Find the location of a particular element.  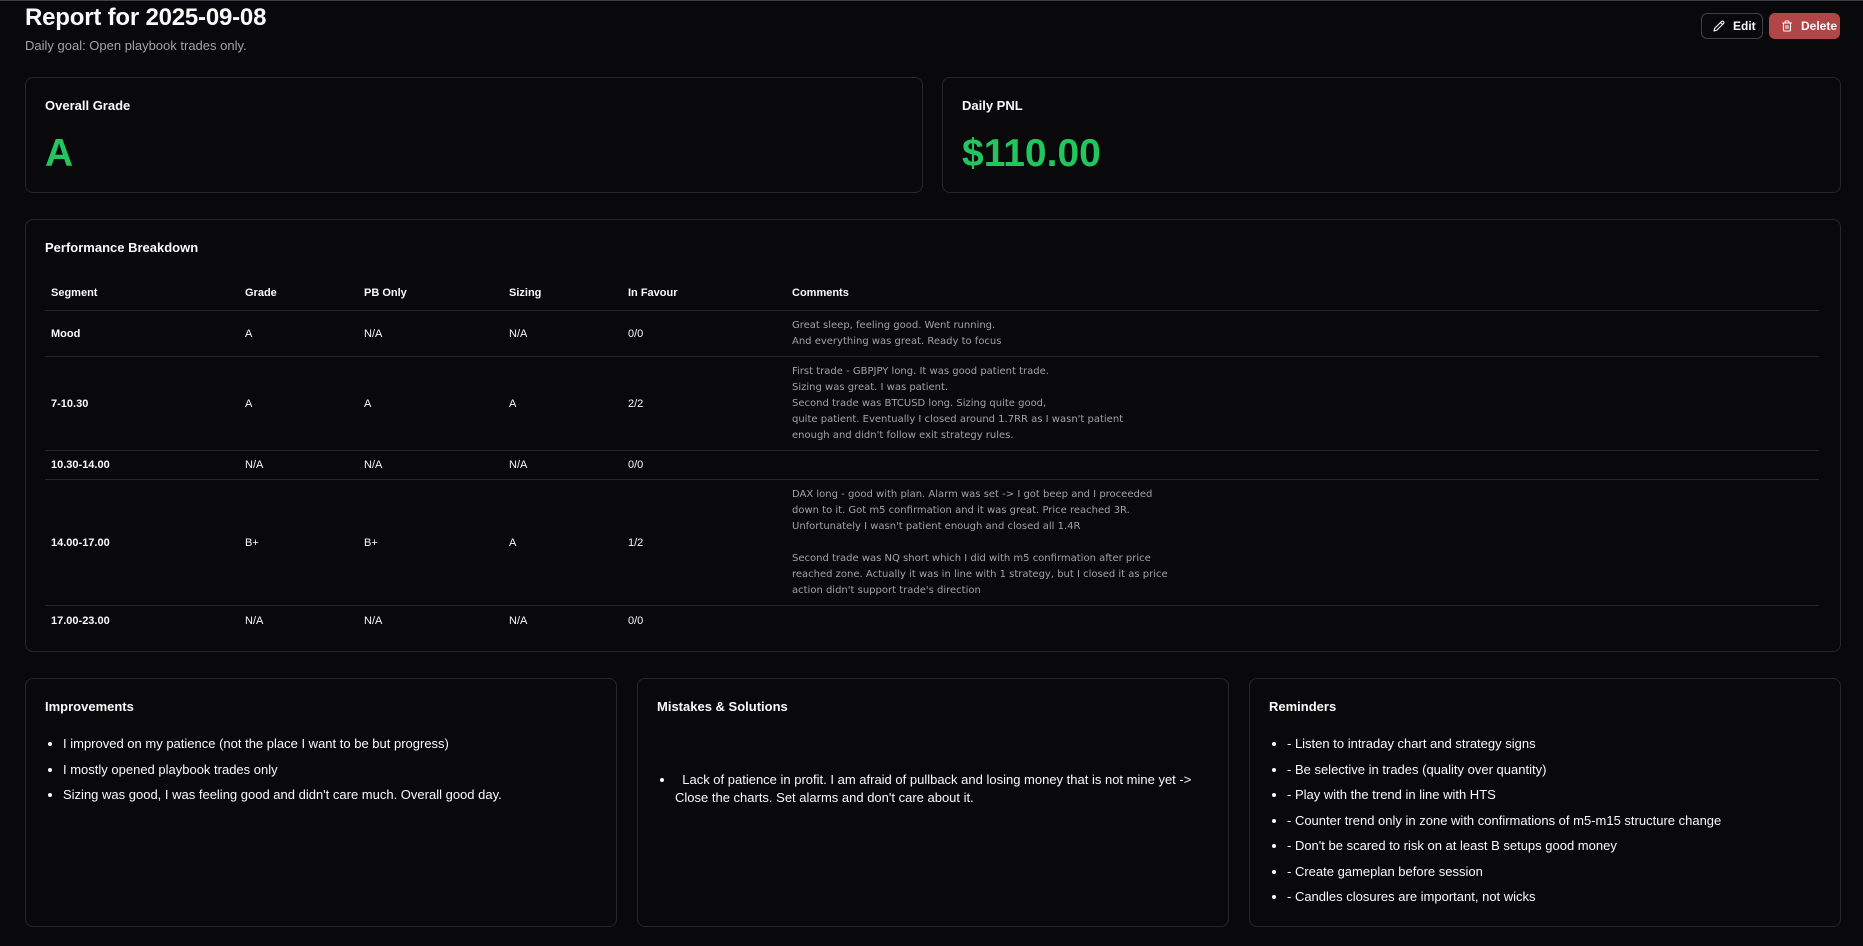

performance-breakdown-title: Performance Breakdown is located at coordinates (122, 247).